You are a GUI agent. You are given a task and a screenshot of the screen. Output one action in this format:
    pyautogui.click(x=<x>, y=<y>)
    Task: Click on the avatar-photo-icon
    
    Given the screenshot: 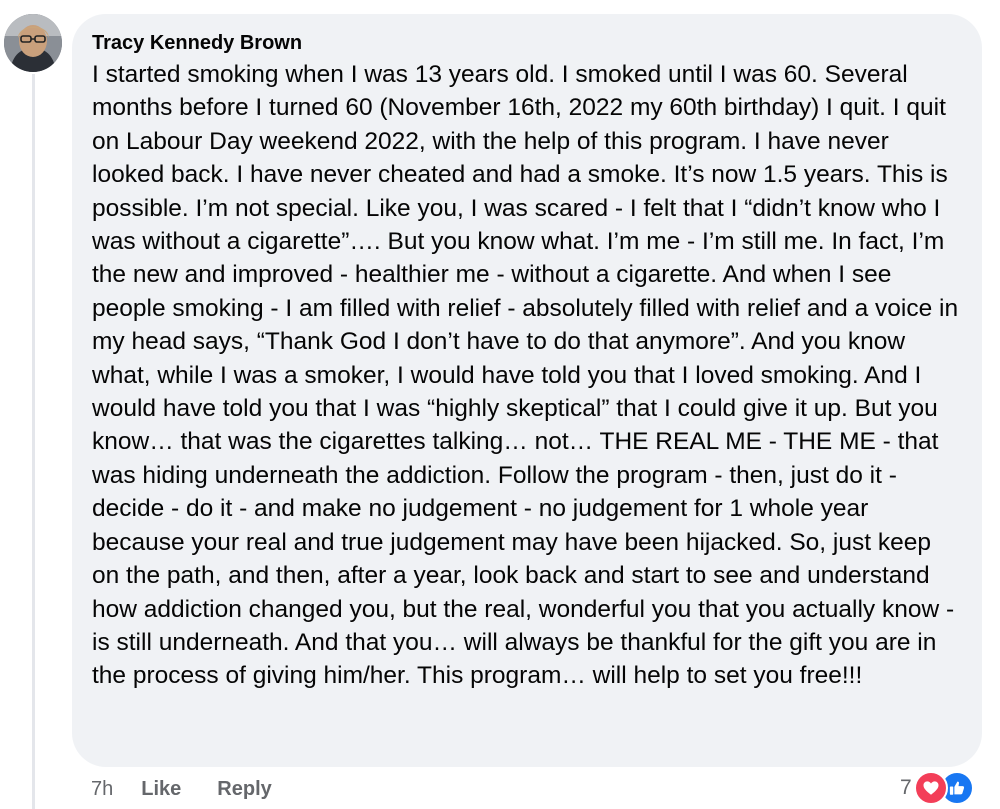 What is the action you would take?
    pyautogui.click(x=33, y=43)
    